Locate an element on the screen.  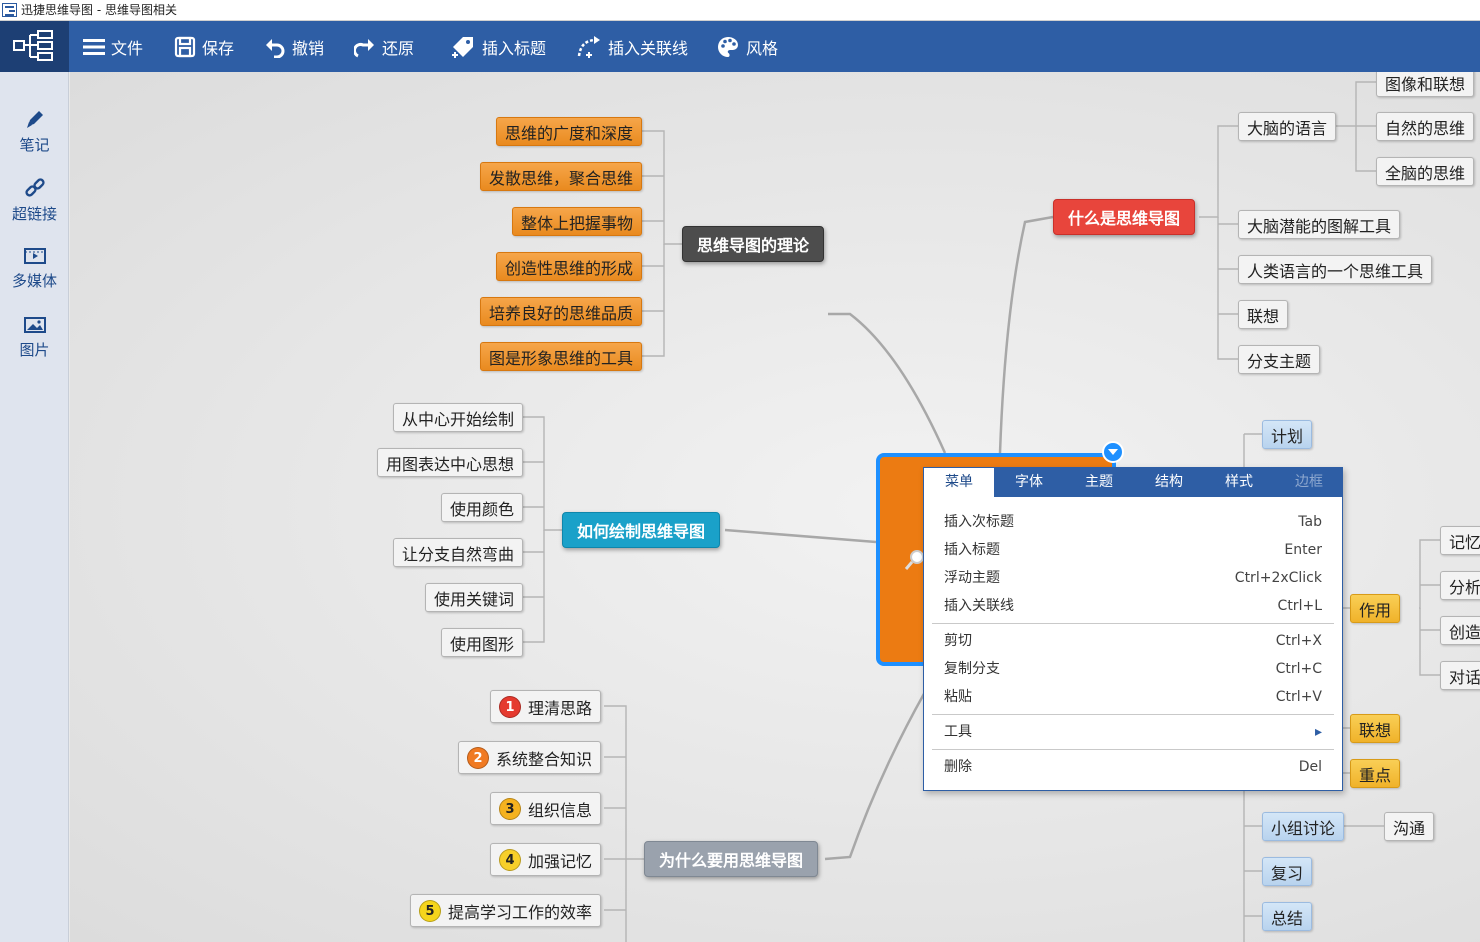
menu-item-insert-relationship: 插入关联线 Ctrl+L is located at coordinates (1133, 606).